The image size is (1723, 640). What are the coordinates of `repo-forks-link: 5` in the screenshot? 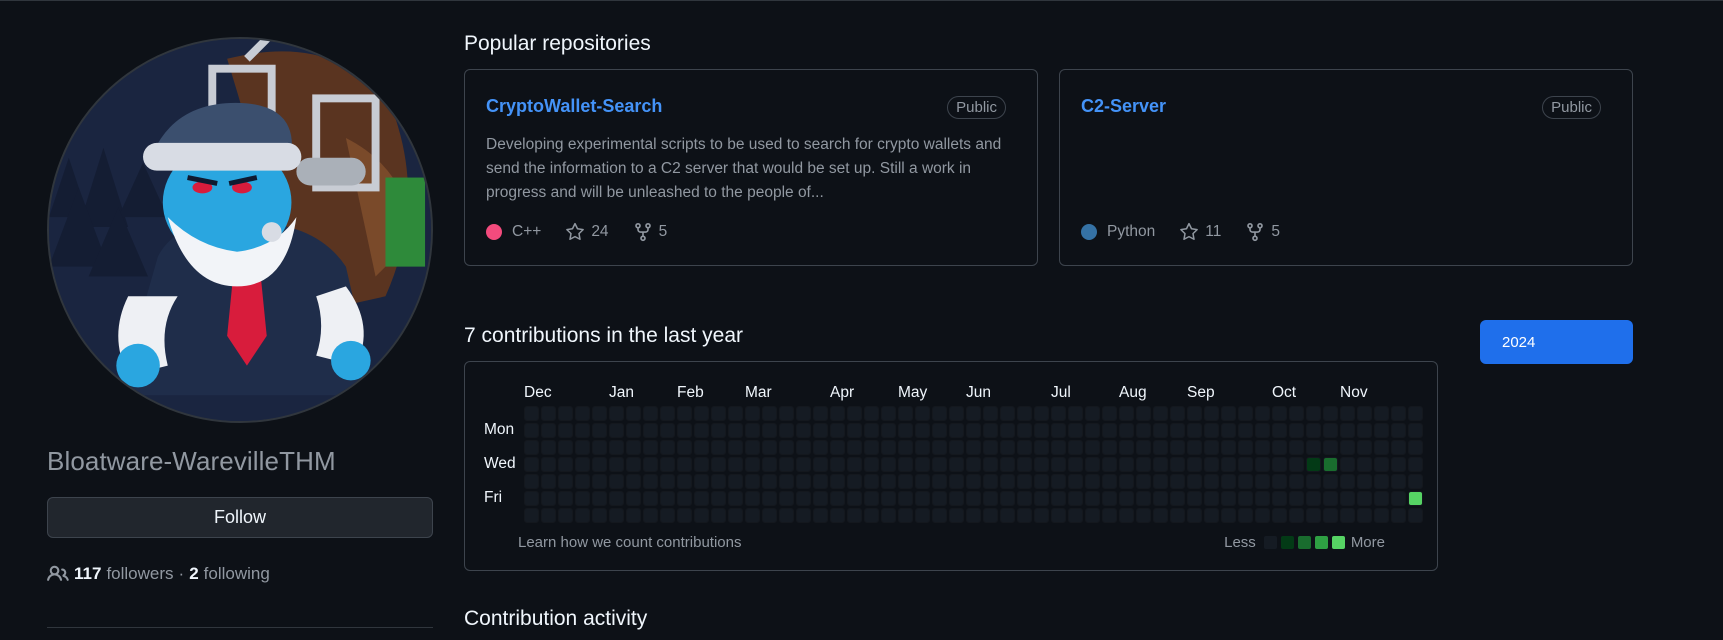 It's located at (650, 232).